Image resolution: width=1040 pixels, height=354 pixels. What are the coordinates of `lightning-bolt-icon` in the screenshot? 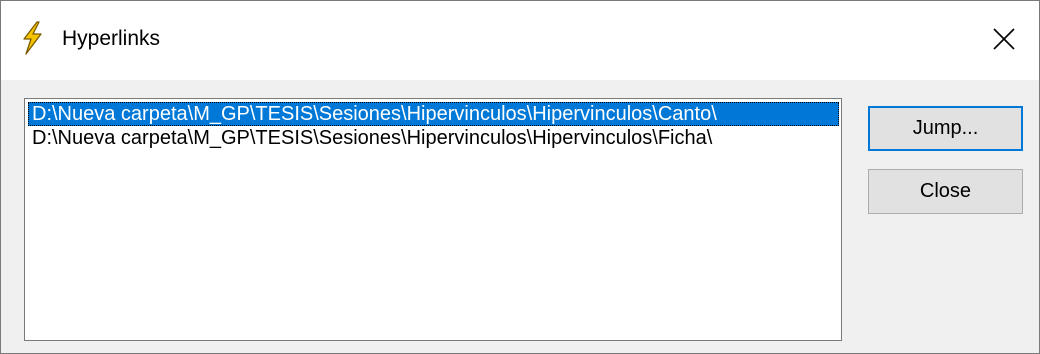 It's located at (32, 38).